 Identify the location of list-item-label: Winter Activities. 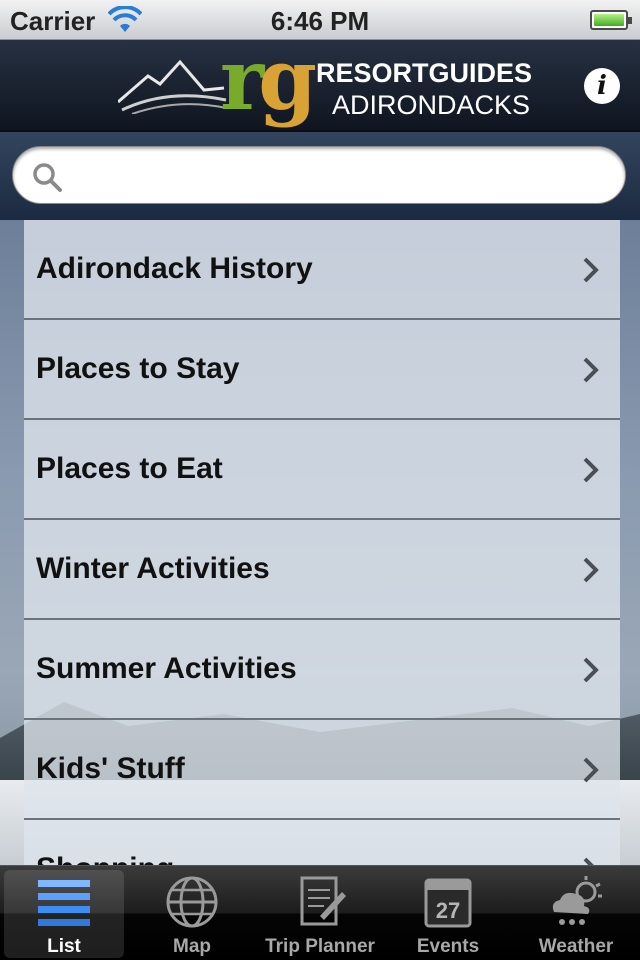
(153, 568).